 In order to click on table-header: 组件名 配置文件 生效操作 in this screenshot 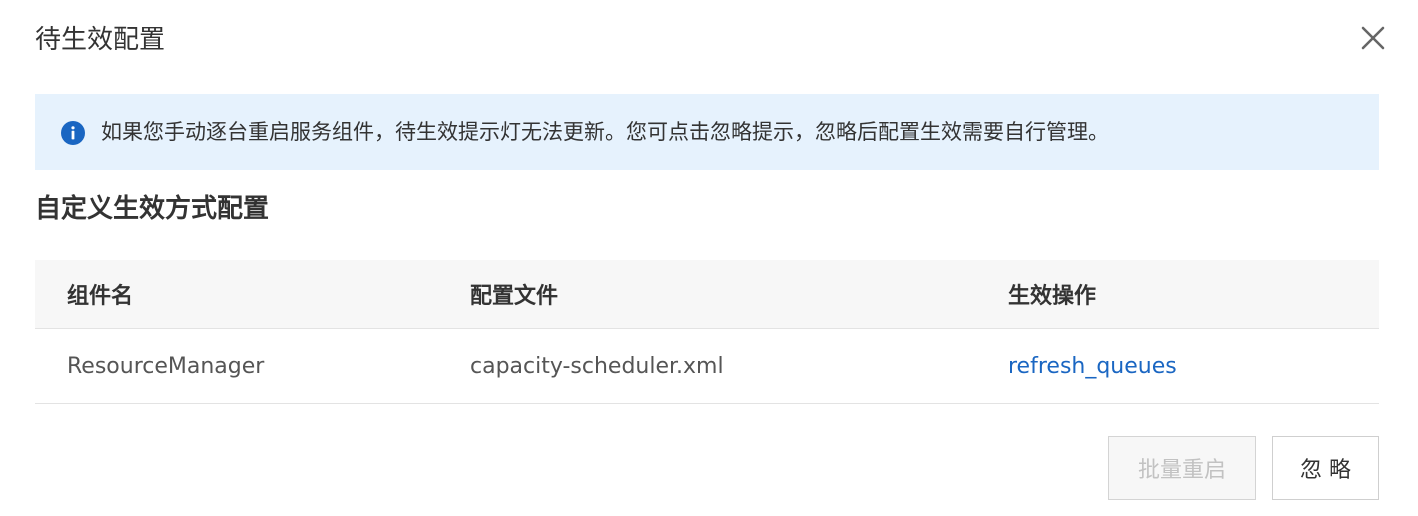, I will do `click(707, 294)`.